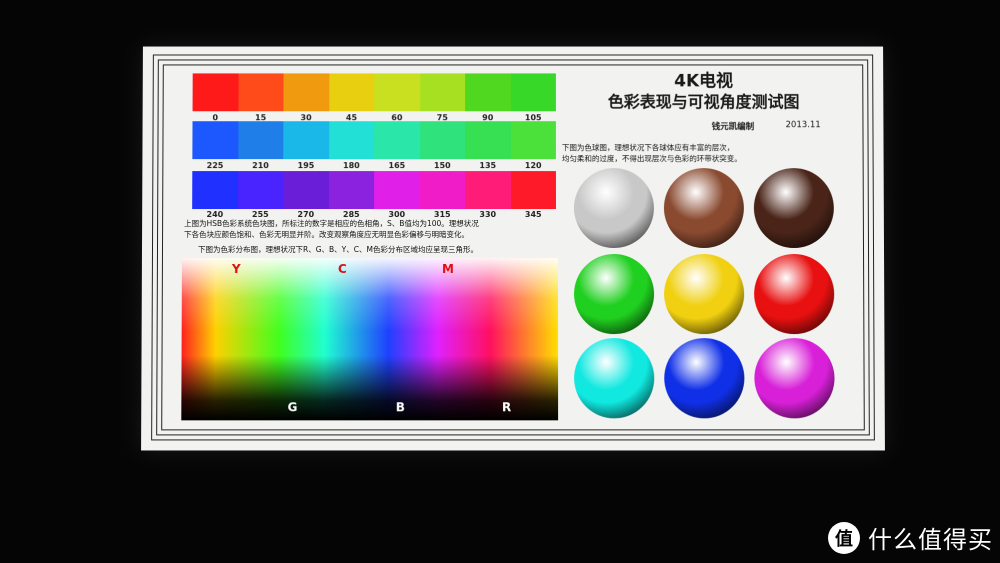 The height and width of the screenshot is (563, 1000). Describe the element at coordinates (337, 249) in the screenshot. I see `gamut-note: 下图为色彩分布图，理想状况下R、G、B、Y、C、M色彩分布区域均应呈现三角形。` at that location.